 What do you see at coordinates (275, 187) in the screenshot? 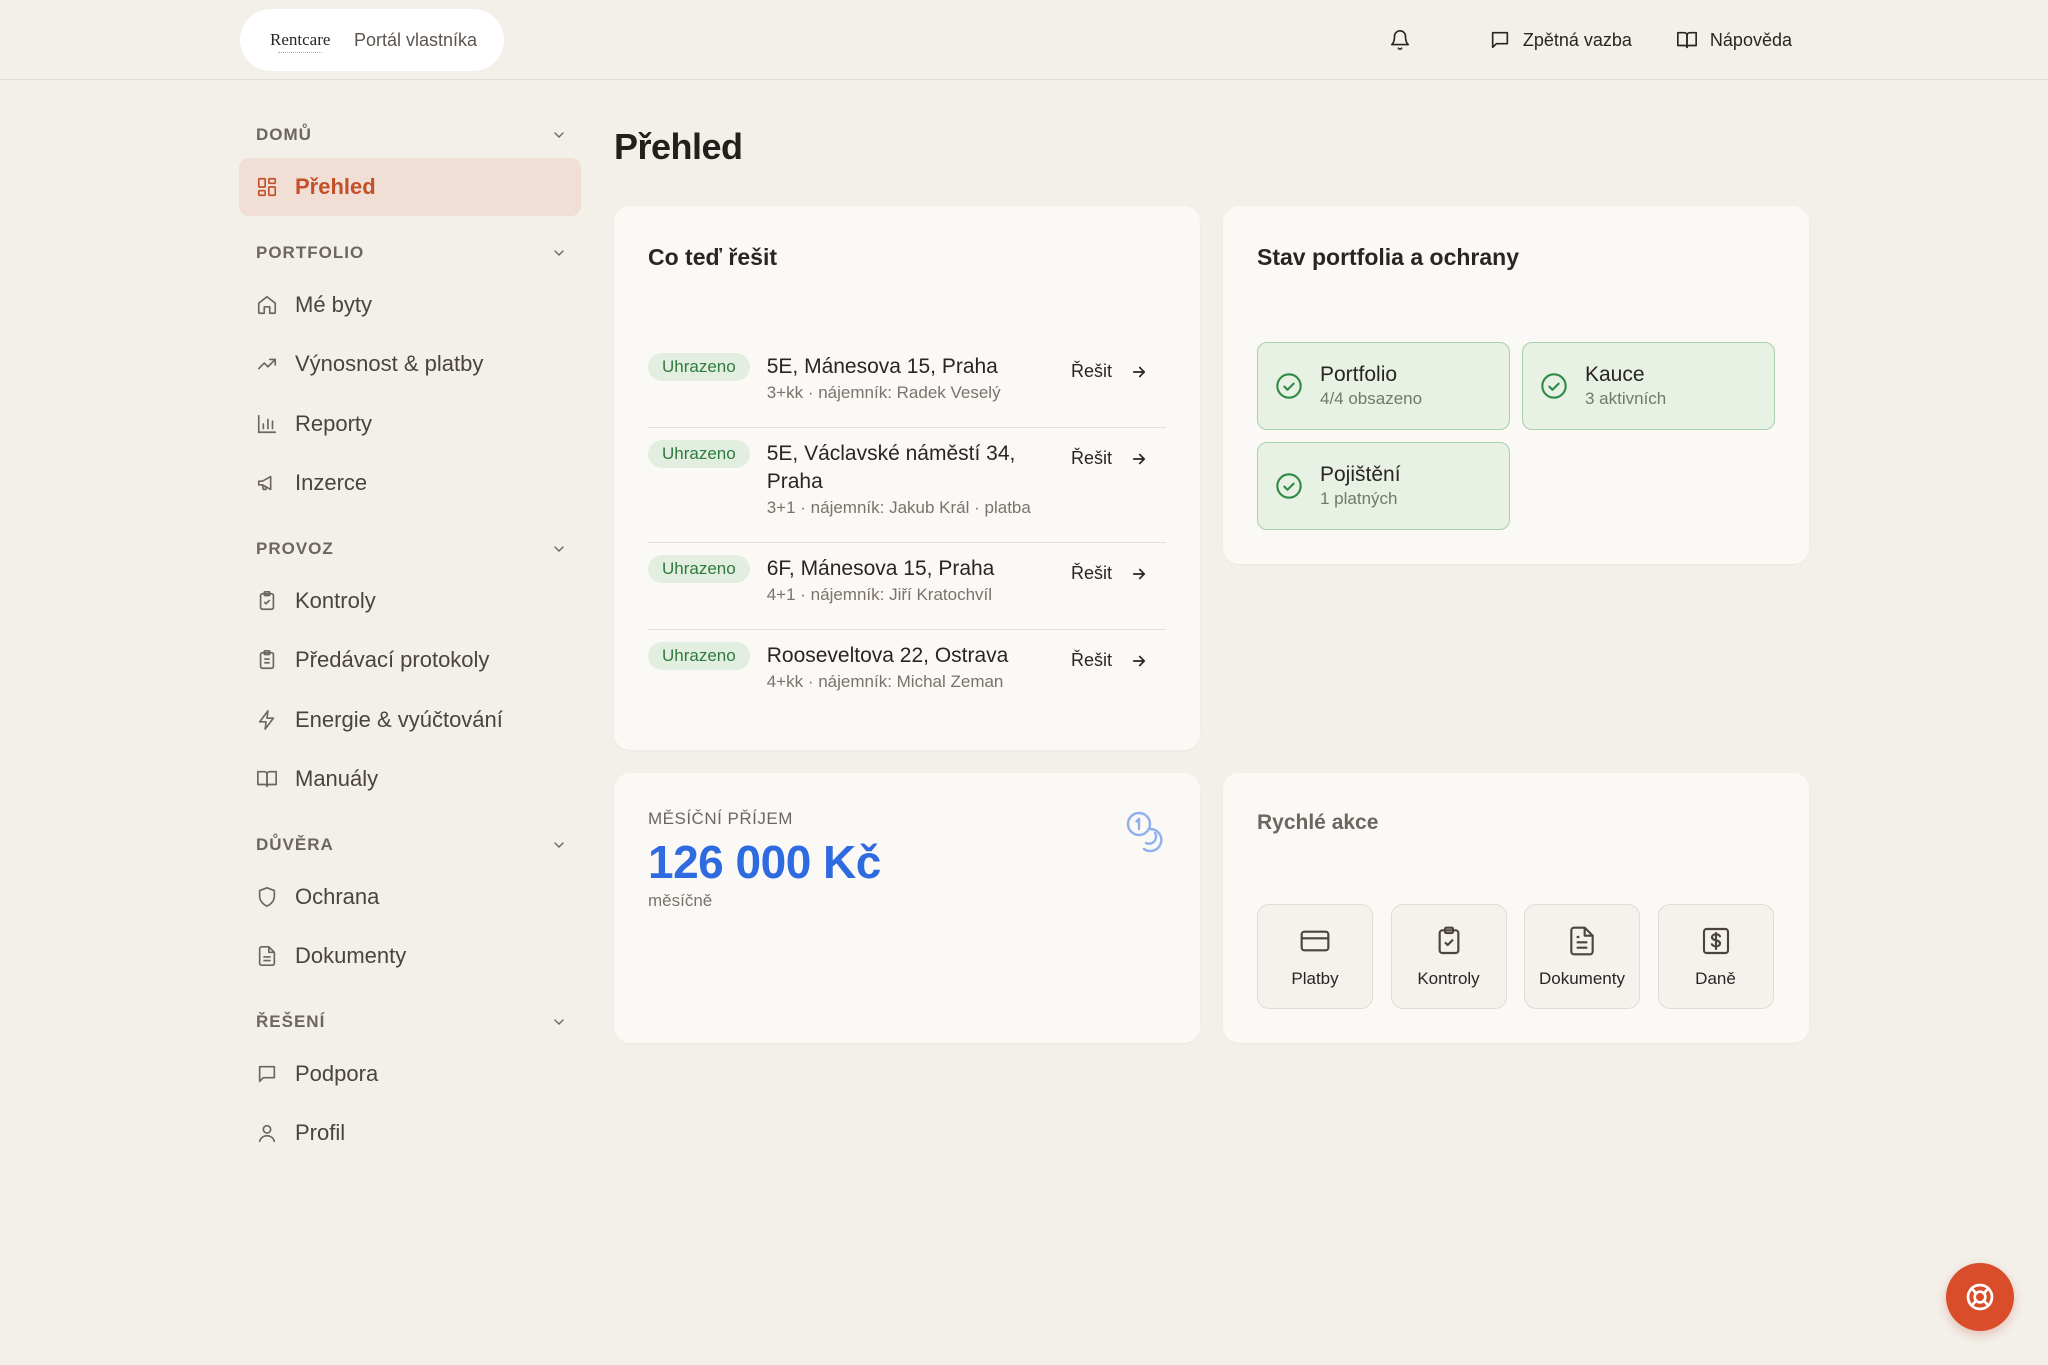
I see `dashboard-icon` at bounding box center [275, 187].